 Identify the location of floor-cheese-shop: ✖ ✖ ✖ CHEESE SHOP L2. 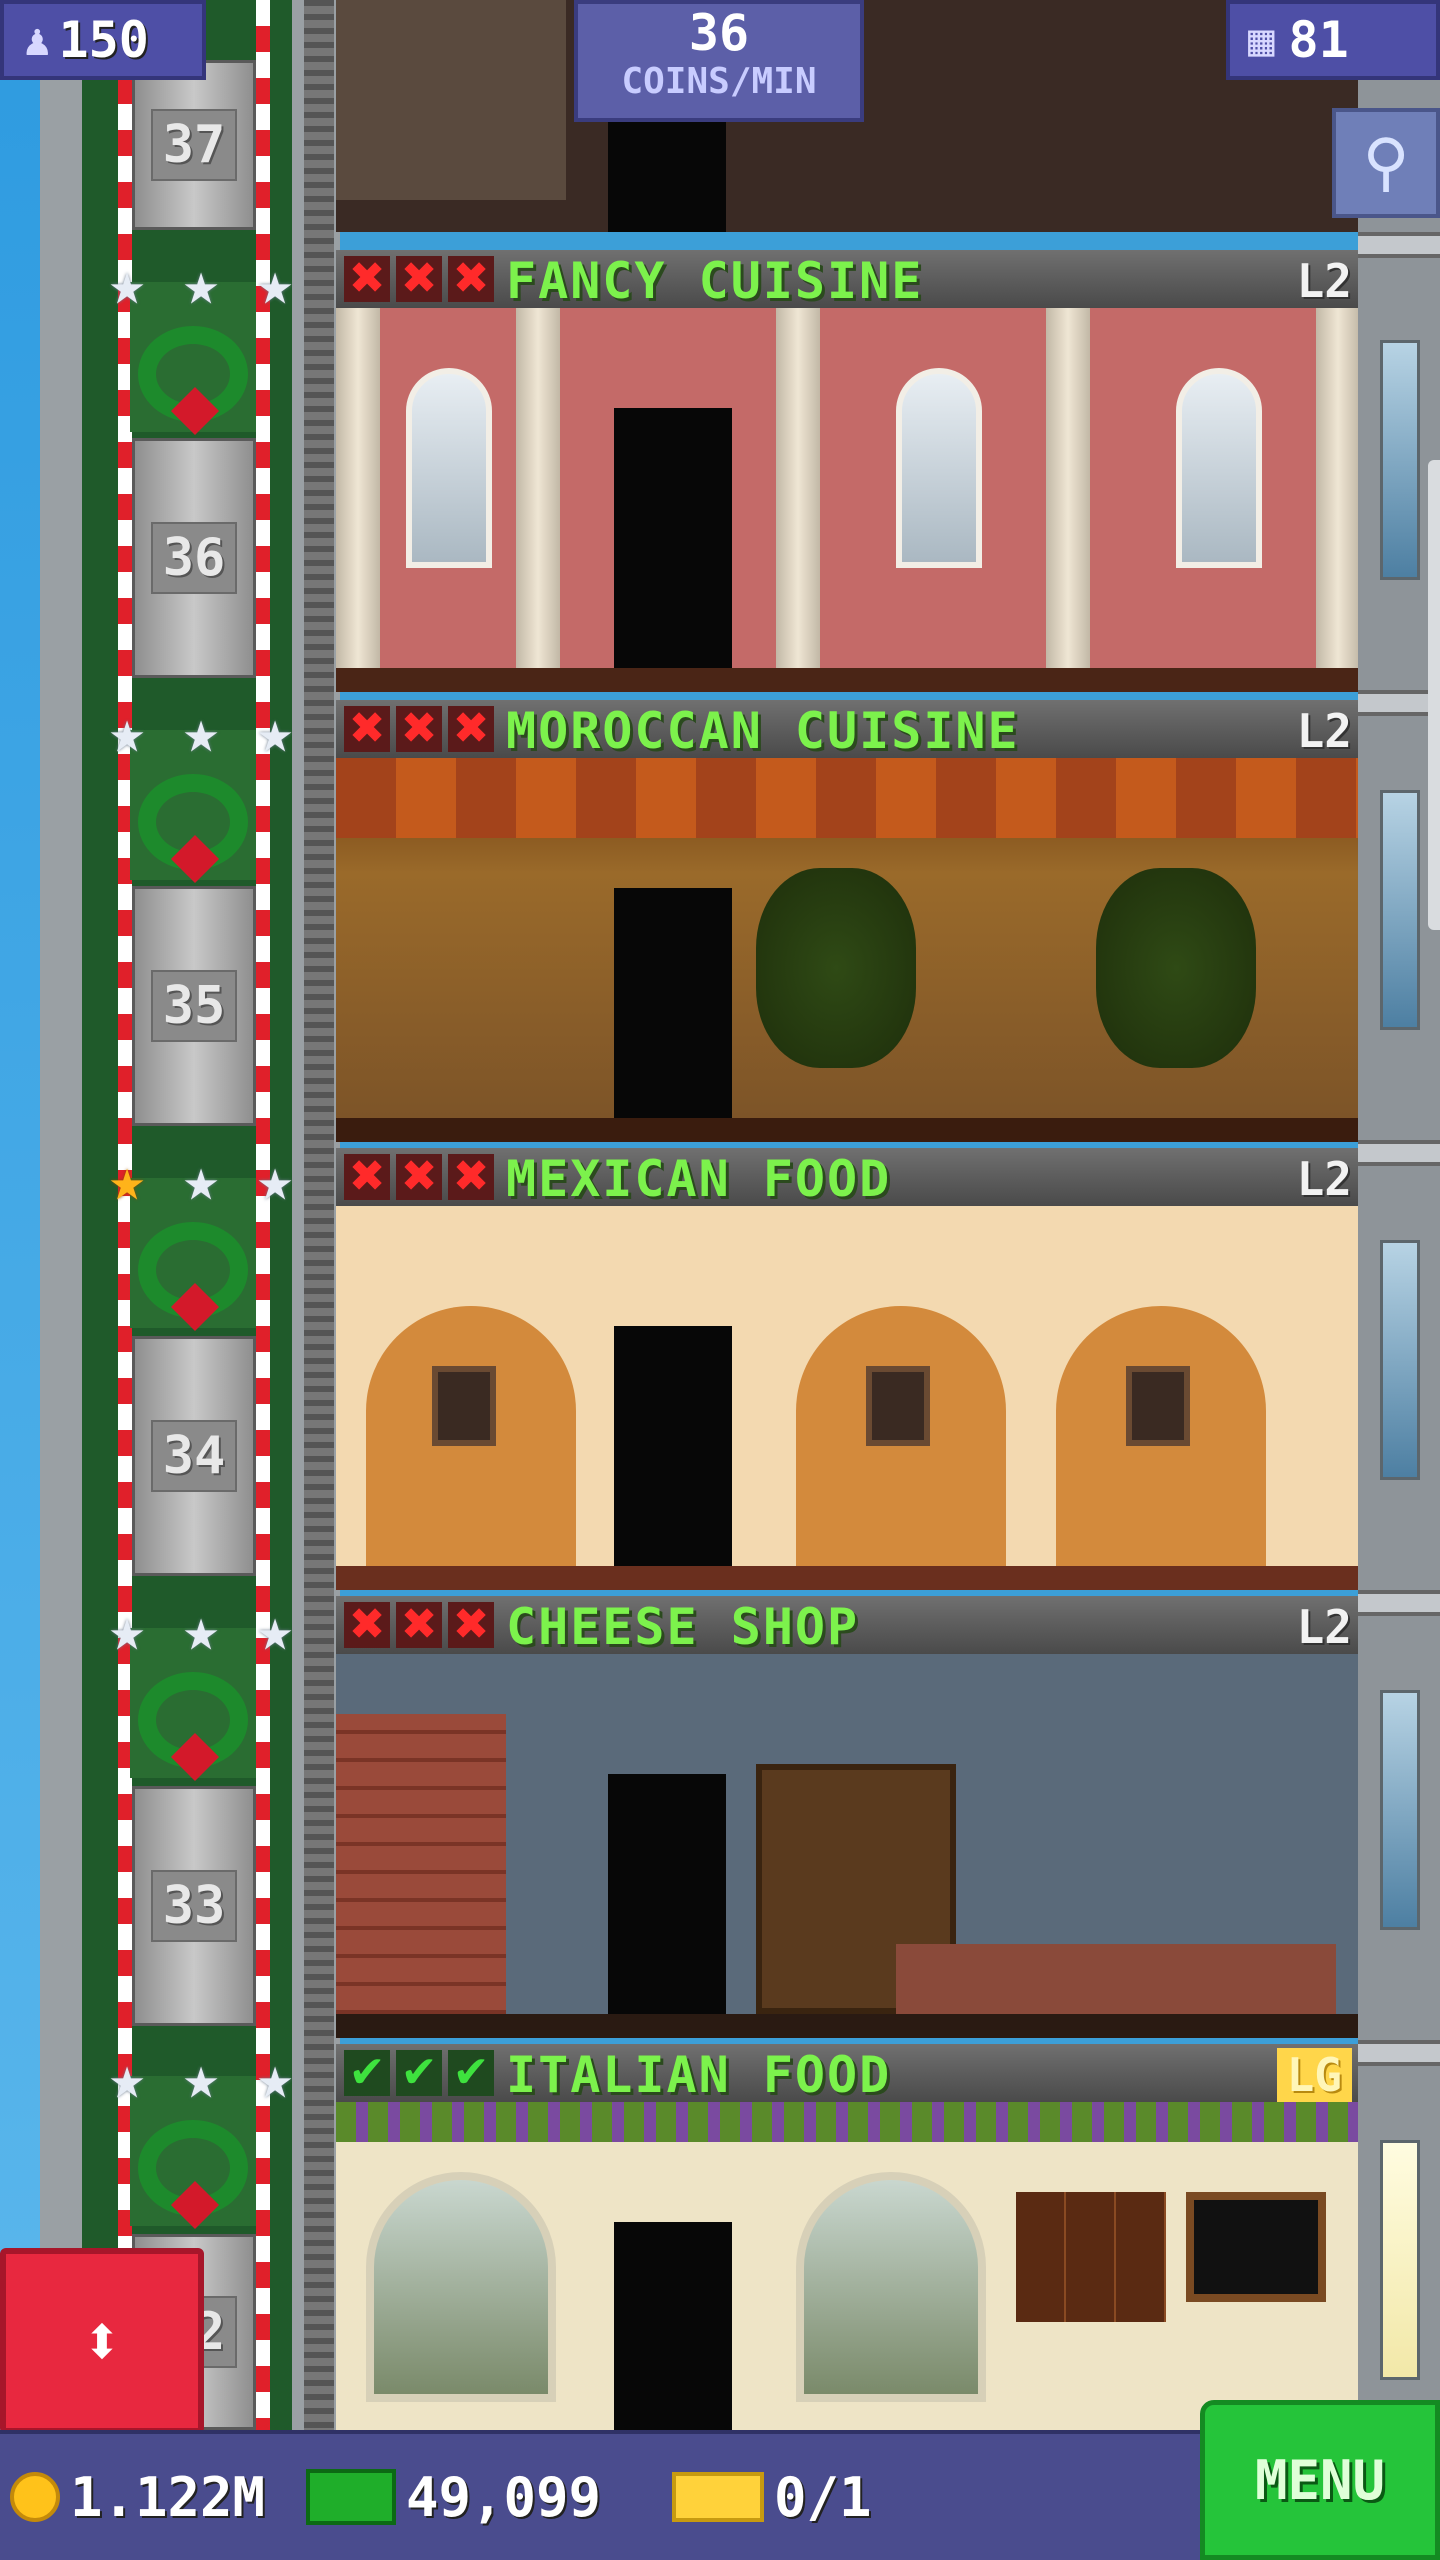
(847, 1817).